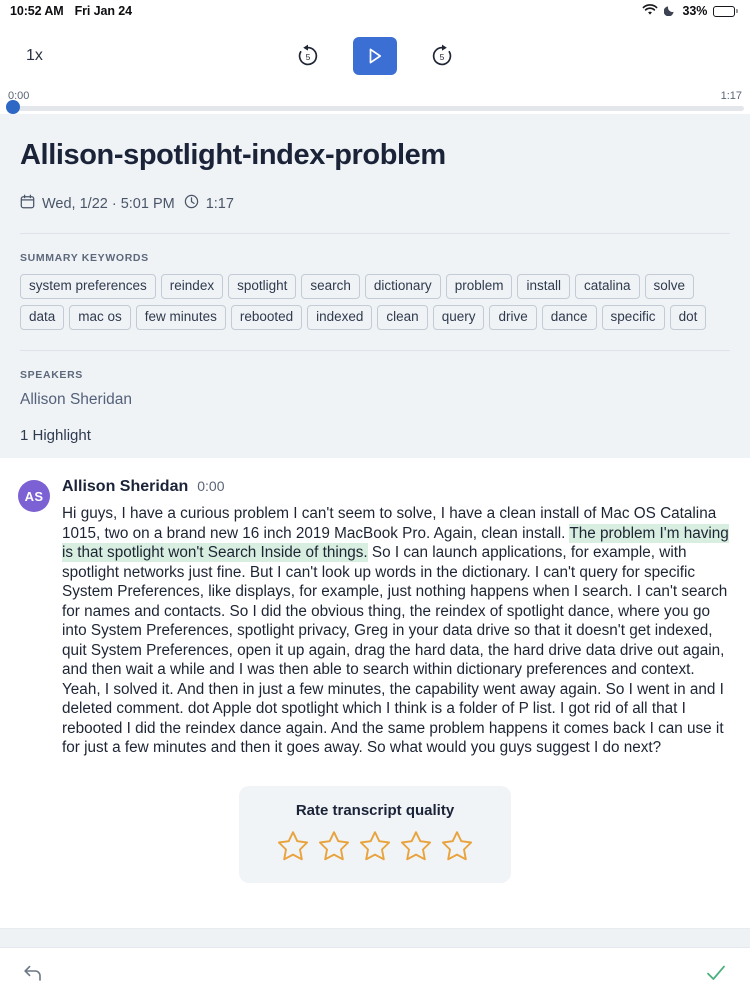 The width and height of the screenshot is (750, 1000). What do you see at coordinates (192, 286) in the screenshot?
I see `keyword-tag: reindex` at bounding box center [192, 286].